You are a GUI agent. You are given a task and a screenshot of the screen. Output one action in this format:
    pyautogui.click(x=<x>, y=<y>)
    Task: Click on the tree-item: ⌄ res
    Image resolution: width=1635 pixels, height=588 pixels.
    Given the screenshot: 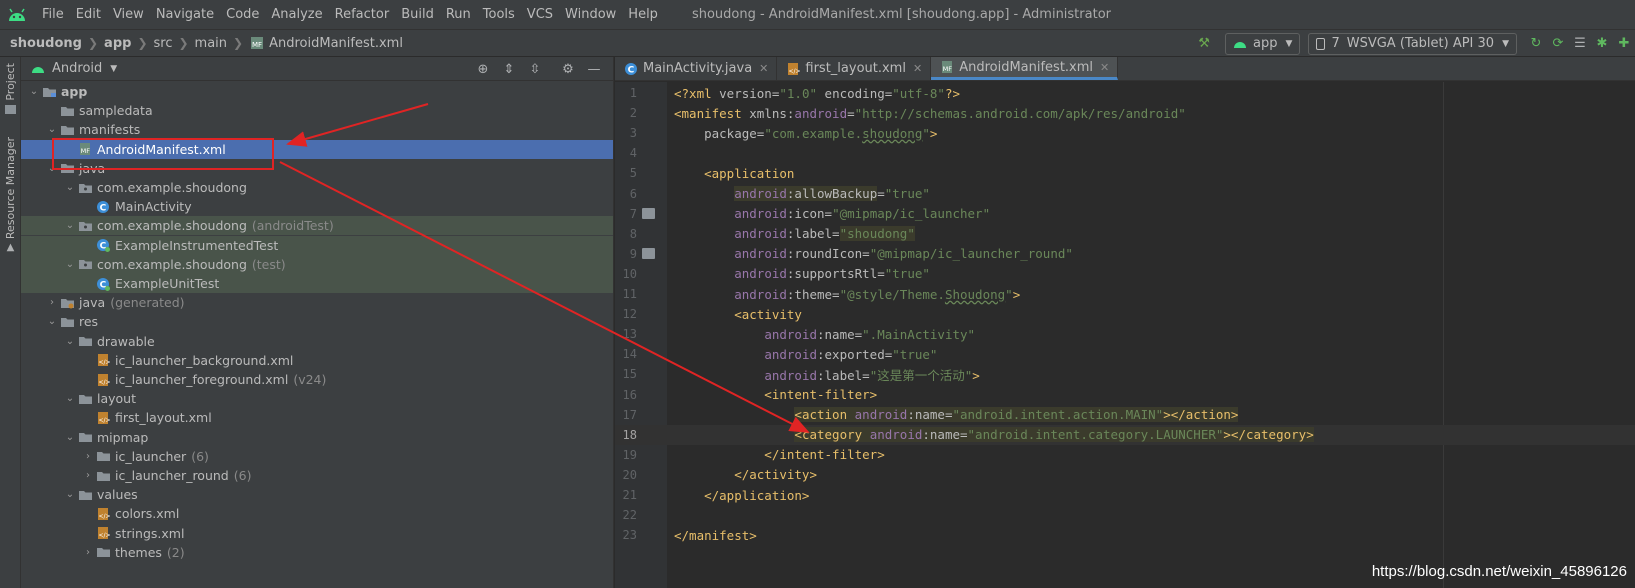 What is the action you would take?
    pyautogui.click(x=317, y=321)
    